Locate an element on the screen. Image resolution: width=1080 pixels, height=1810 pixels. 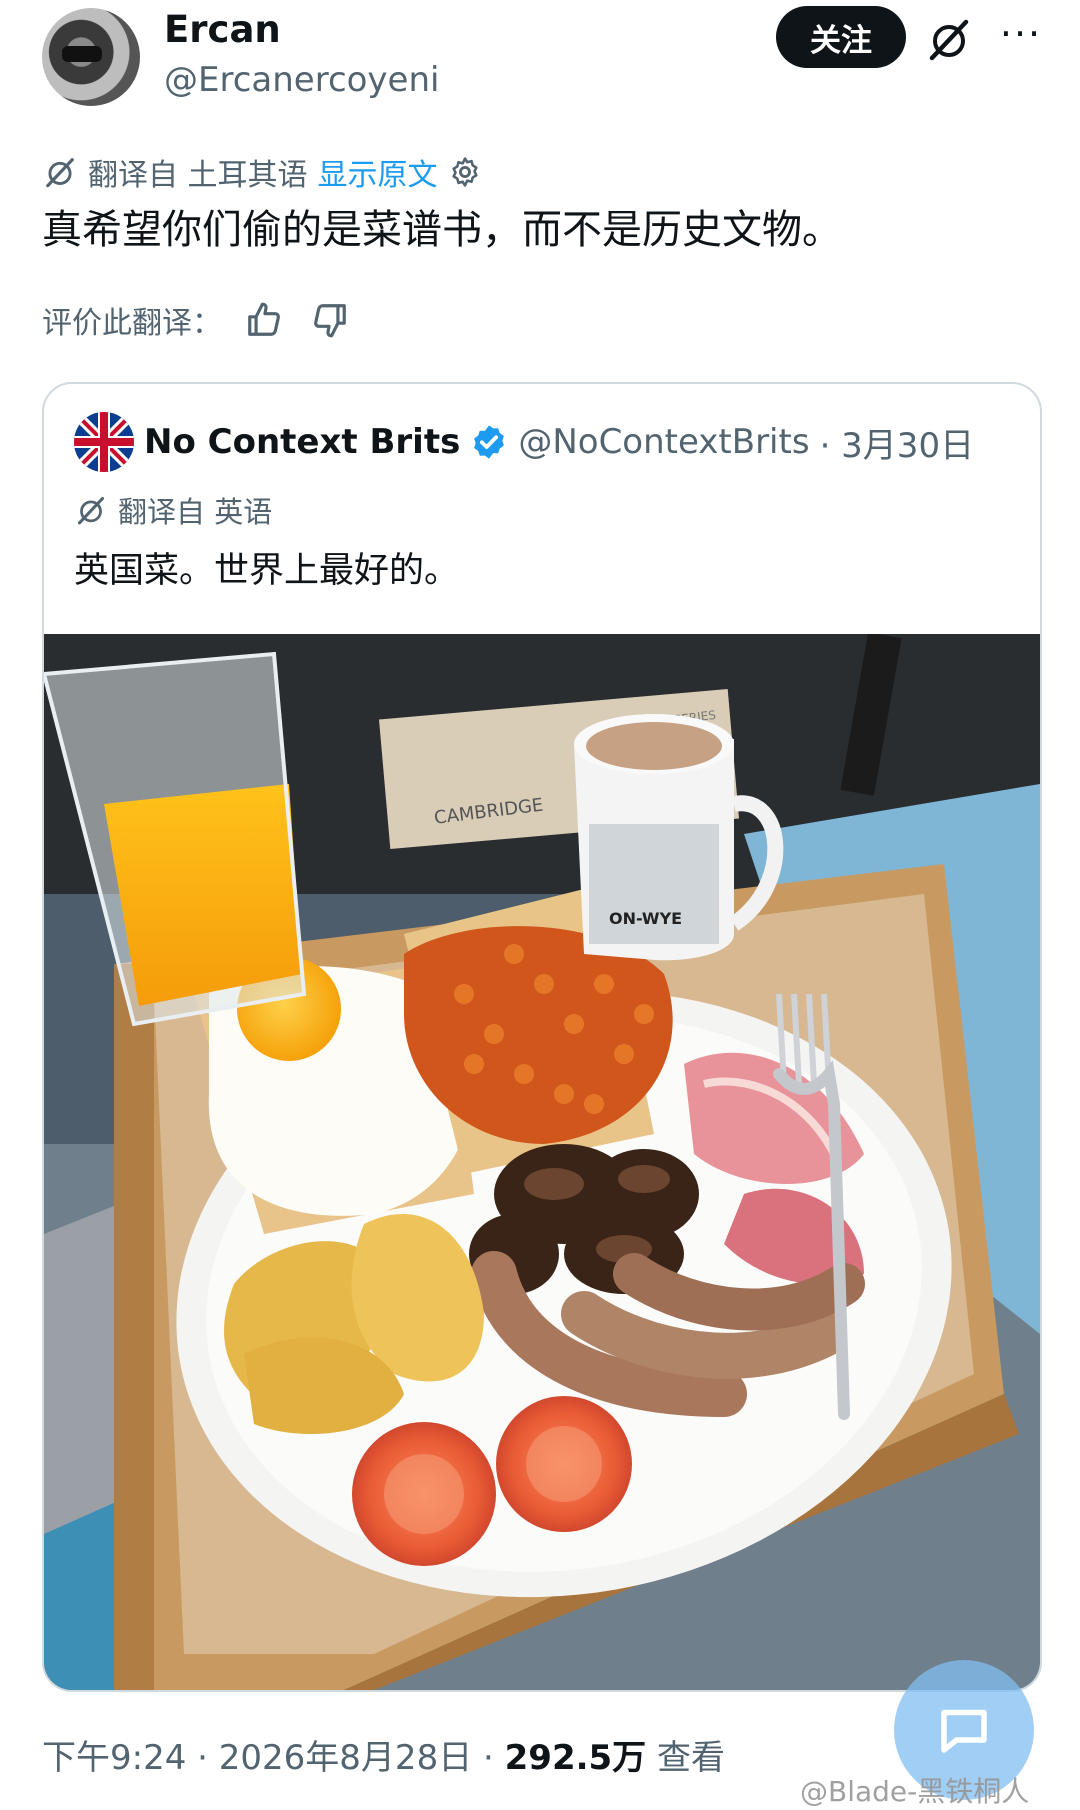
translation-bar: 翻译自 土耳其语 显示原文 is located at coordinates (262, 172).